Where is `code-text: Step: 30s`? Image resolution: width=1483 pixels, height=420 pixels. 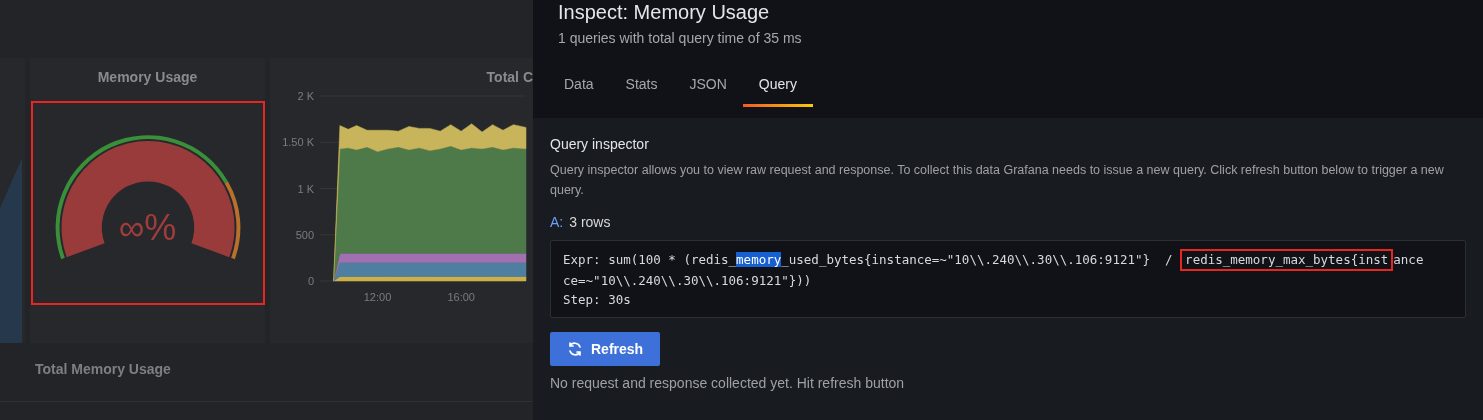
code-text: Step: 30s is located at coordinates (597, 299).